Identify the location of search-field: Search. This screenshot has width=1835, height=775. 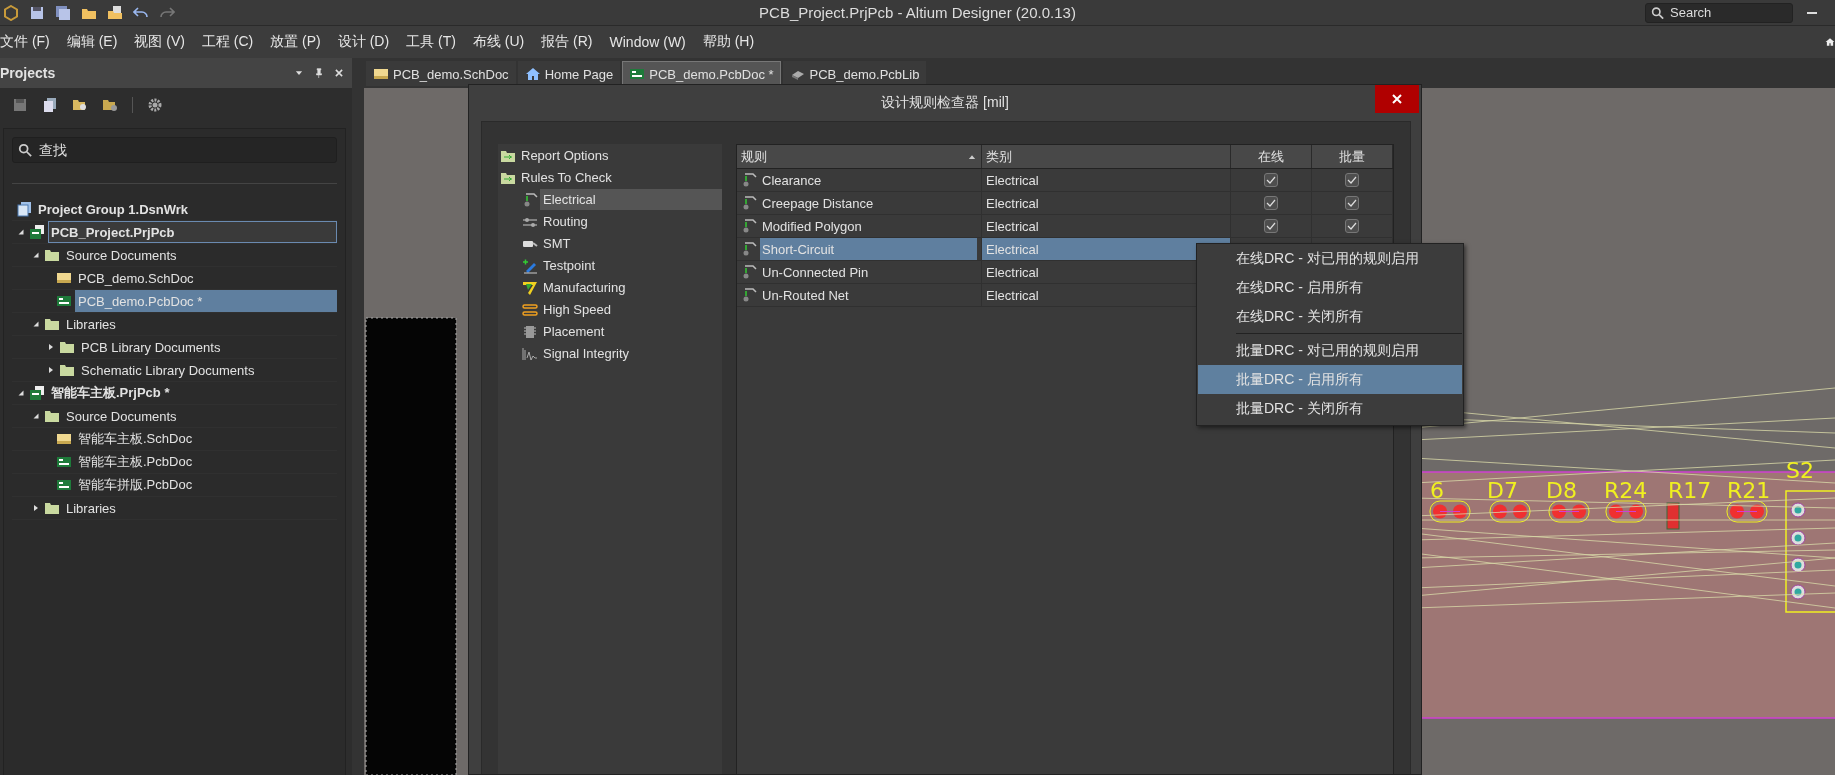
(1719, 12).